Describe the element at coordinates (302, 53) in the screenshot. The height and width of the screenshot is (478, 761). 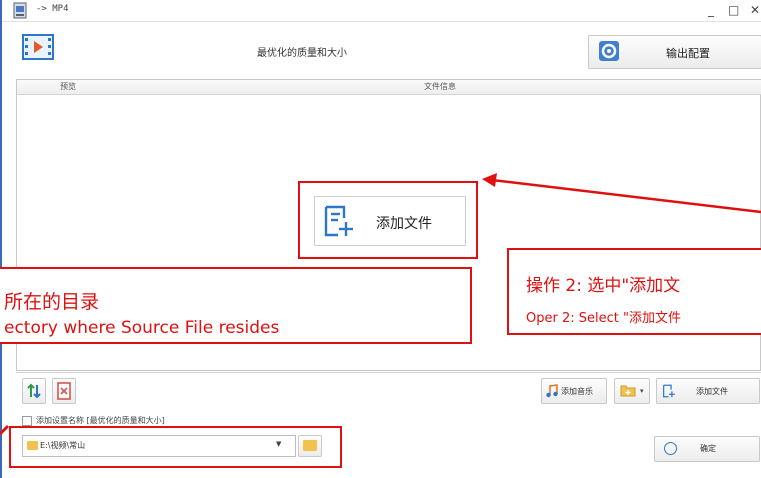
I see `preset-label: 最优化的质量和大小` at that location.